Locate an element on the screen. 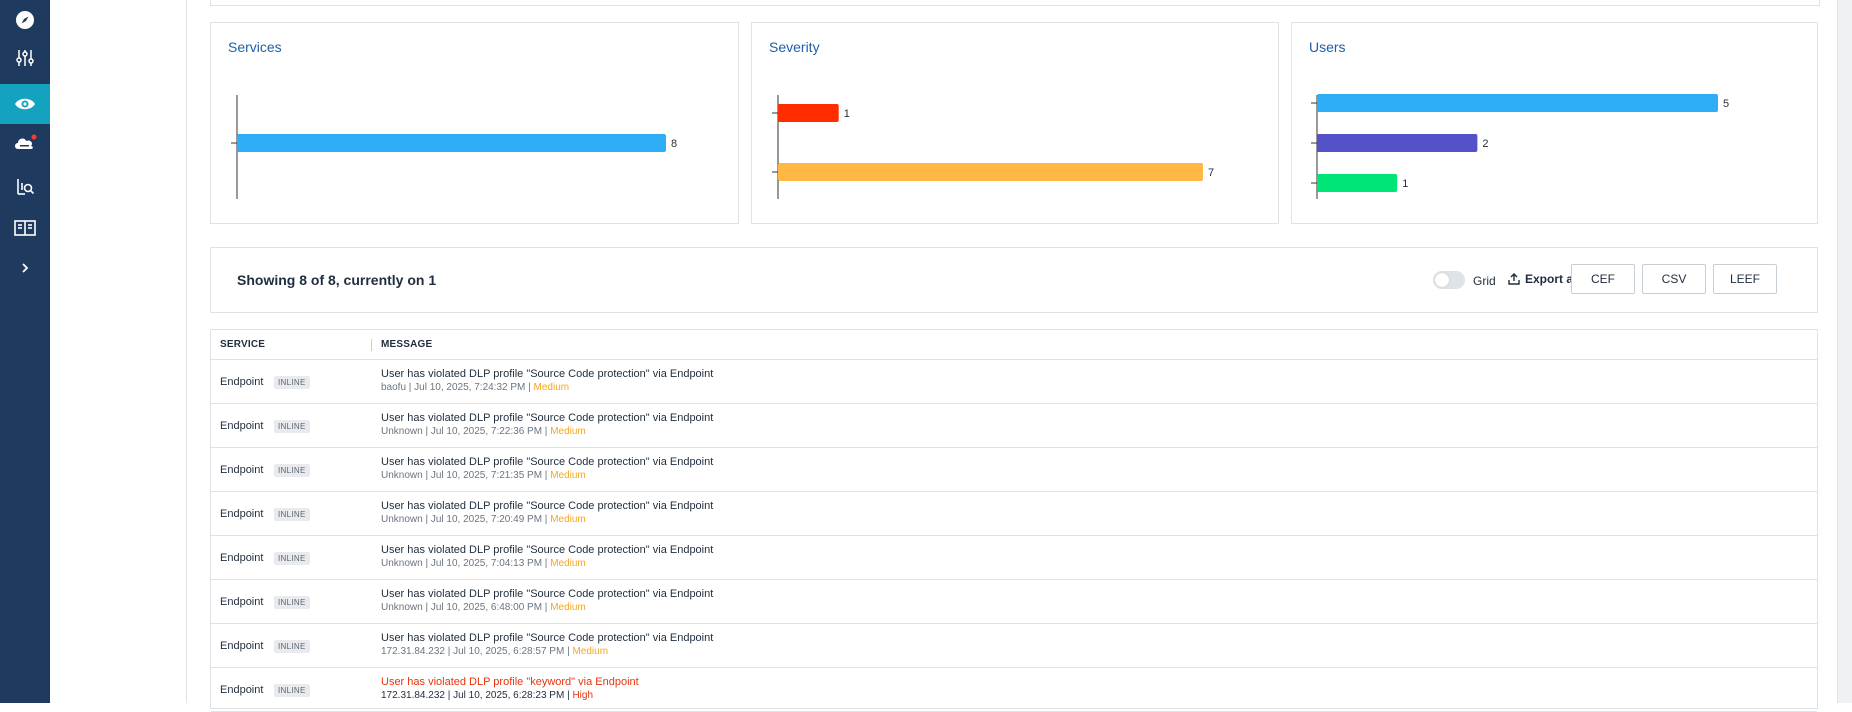 The height and width of the screenshot is (712, 1852). bar-value-label: 2 is located at coordinates (1485, 144).